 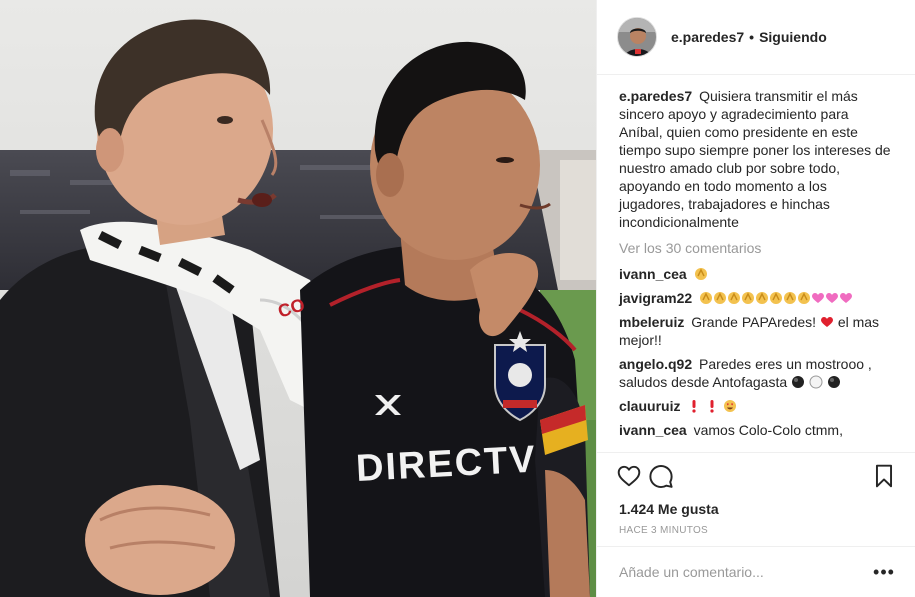 I want to click on post-header: e.paredes7 • Siguiendo, so click(x=756, y=37).